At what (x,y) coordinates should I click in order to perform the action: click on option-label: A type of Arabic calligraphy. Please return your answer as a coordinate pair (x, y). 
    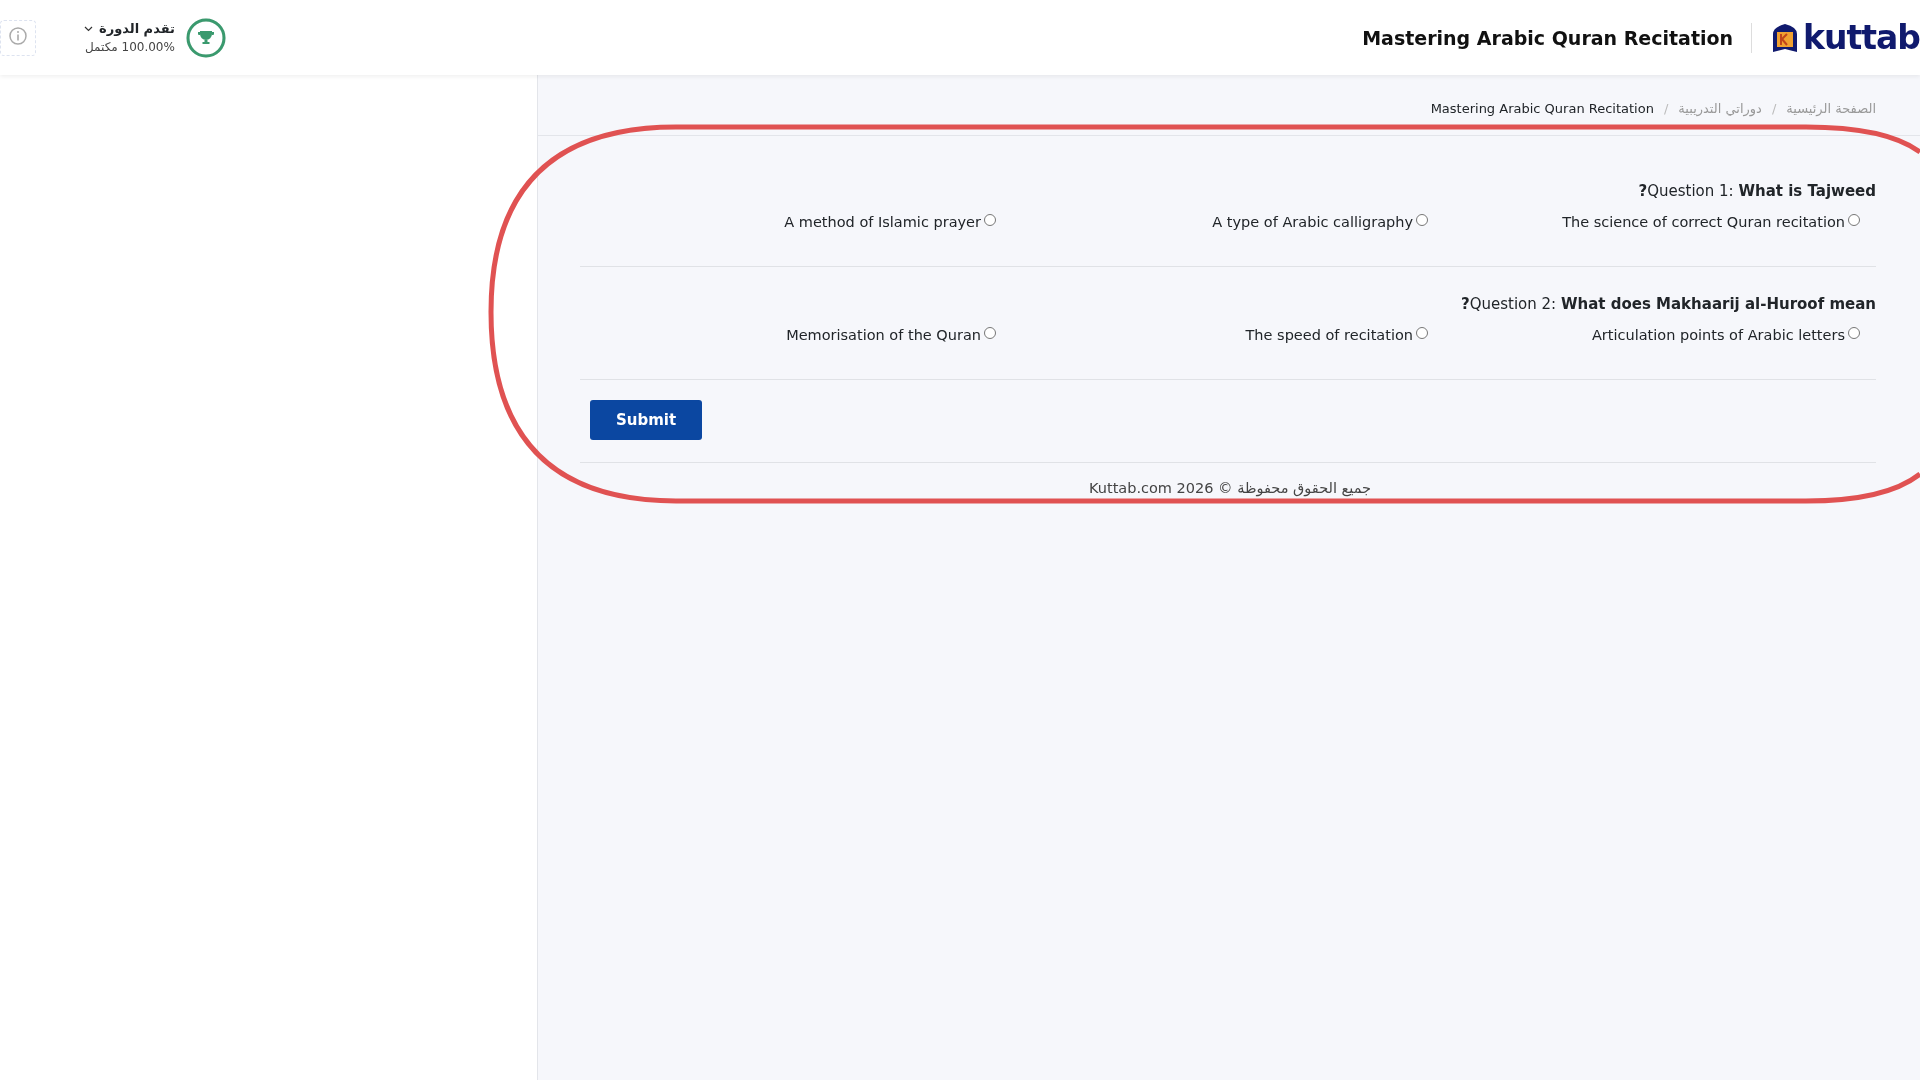
    Looking at the image, I should click on (1312, 222).